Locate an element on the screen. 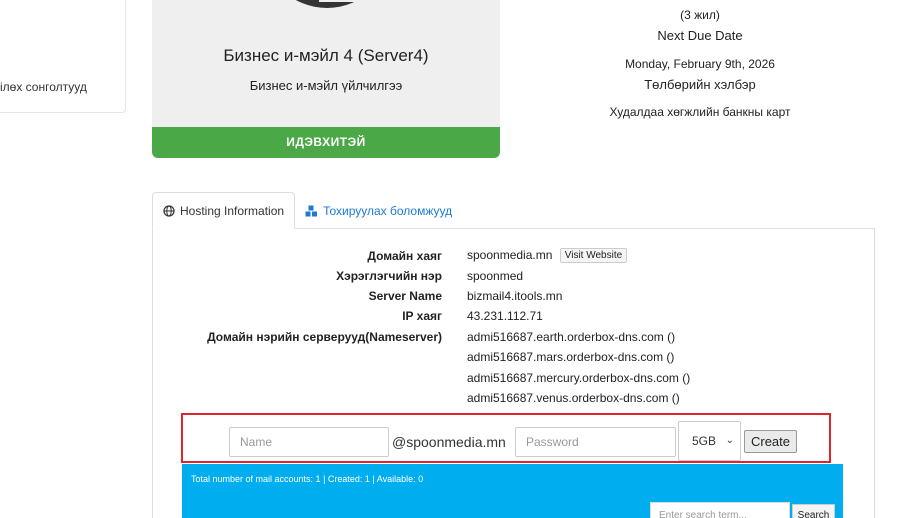 The image size is (920, 518). product-title: Бизнес и-мэйл 4 (Server4) is located at coordinates (326, 55).